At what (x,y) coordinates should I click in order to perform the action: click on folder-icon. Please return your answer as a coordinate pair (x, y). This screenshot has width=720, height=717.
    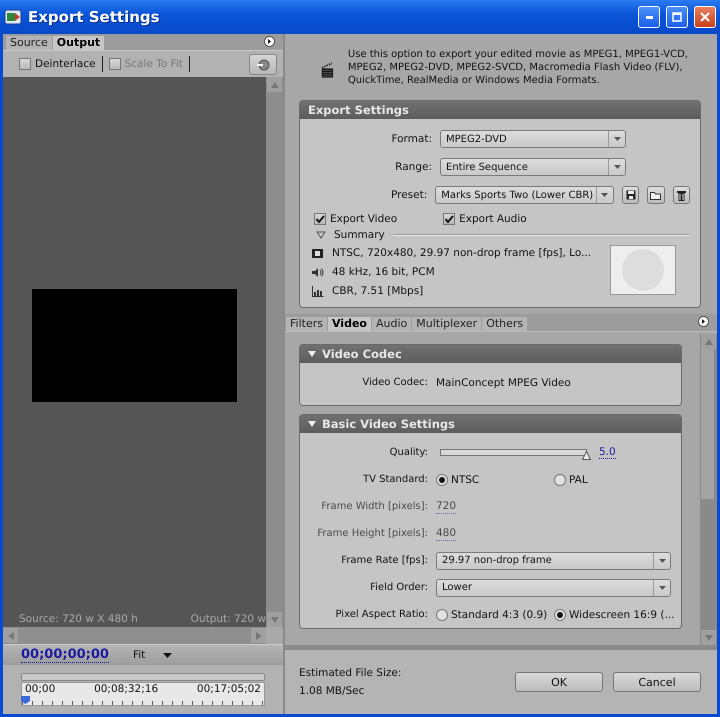
    Looking at the image, I should click on (656, 195).